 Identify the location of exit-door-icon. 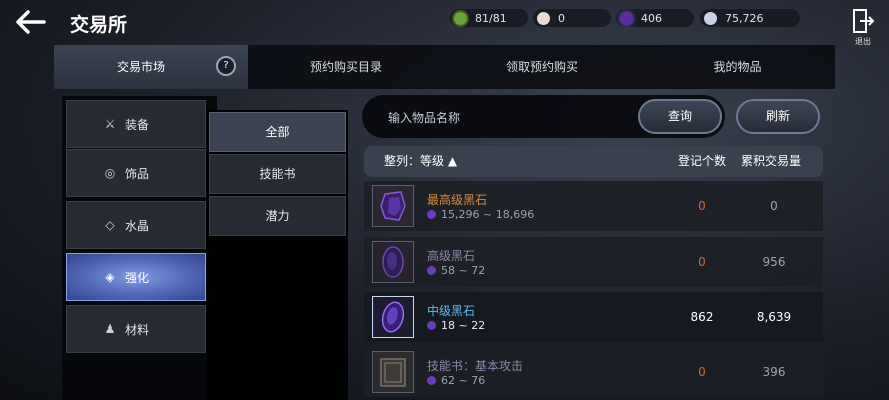
(864, 21).